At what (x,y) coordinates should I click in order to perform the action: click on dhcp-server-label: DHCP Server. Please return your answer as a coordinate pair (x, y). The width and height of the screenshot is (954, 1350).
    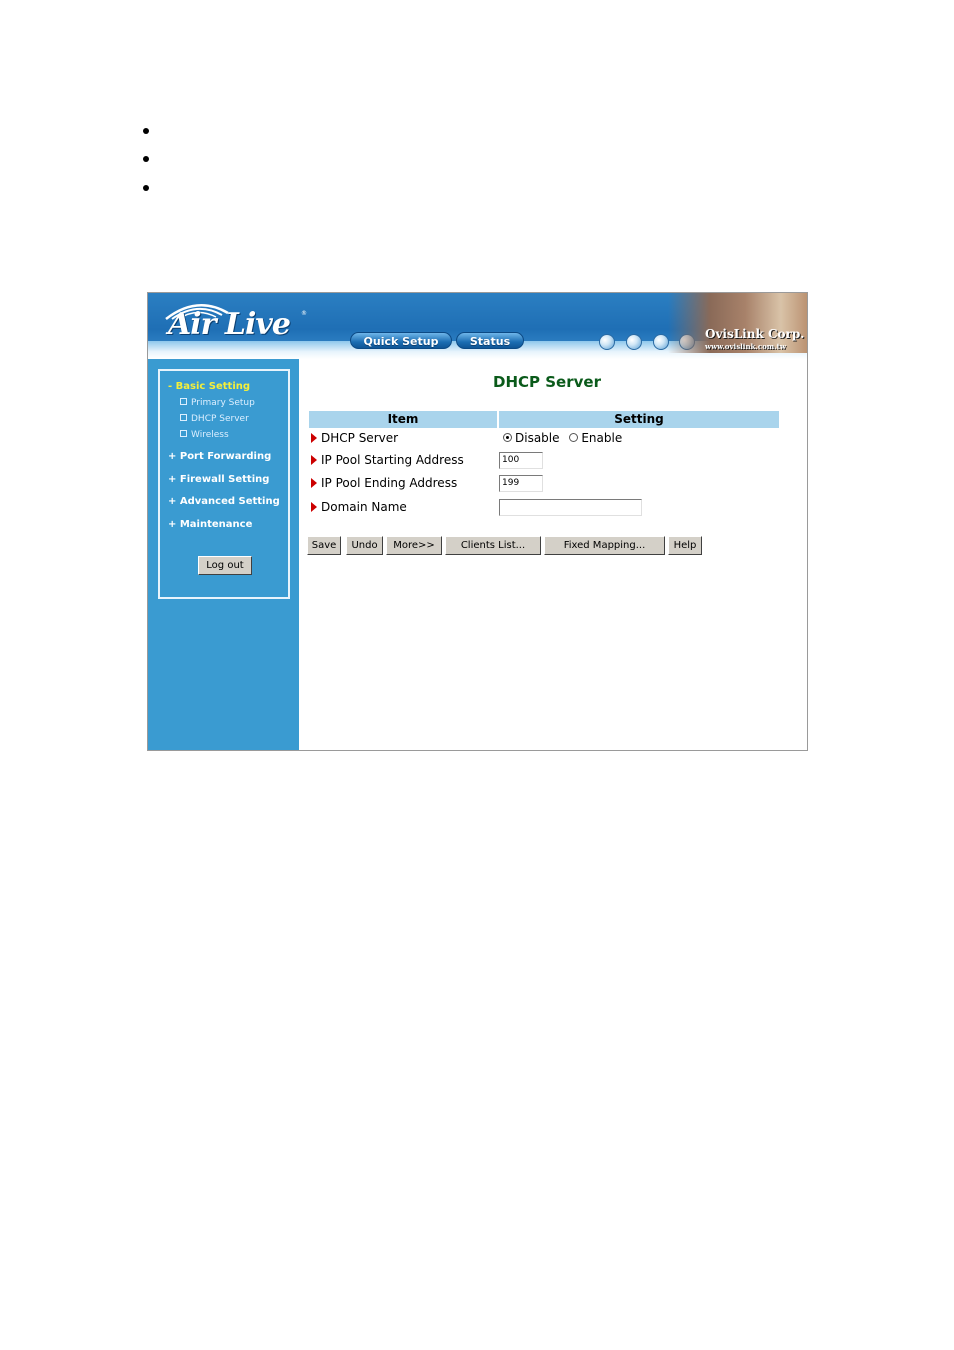
    Looking at the image, I should click on (354, 438).